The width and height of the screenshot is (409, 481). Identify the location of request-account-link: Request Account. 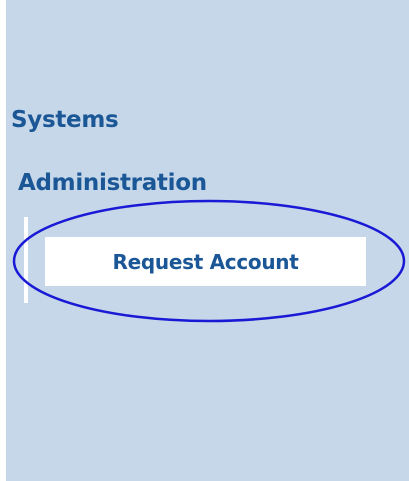
(205, 261).